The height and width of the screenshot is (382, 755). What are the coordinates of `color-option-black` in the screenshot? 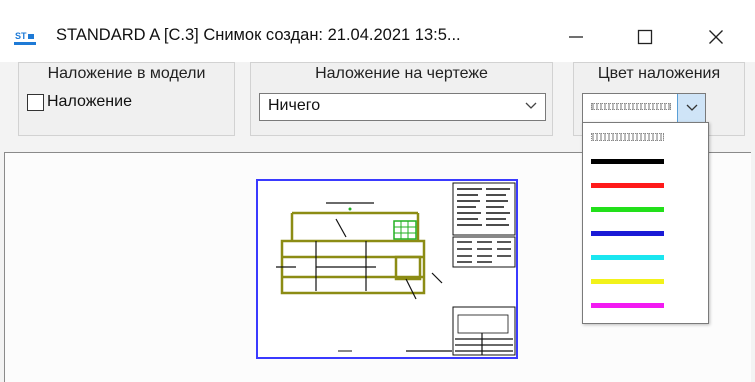 It's located at (641, 162).